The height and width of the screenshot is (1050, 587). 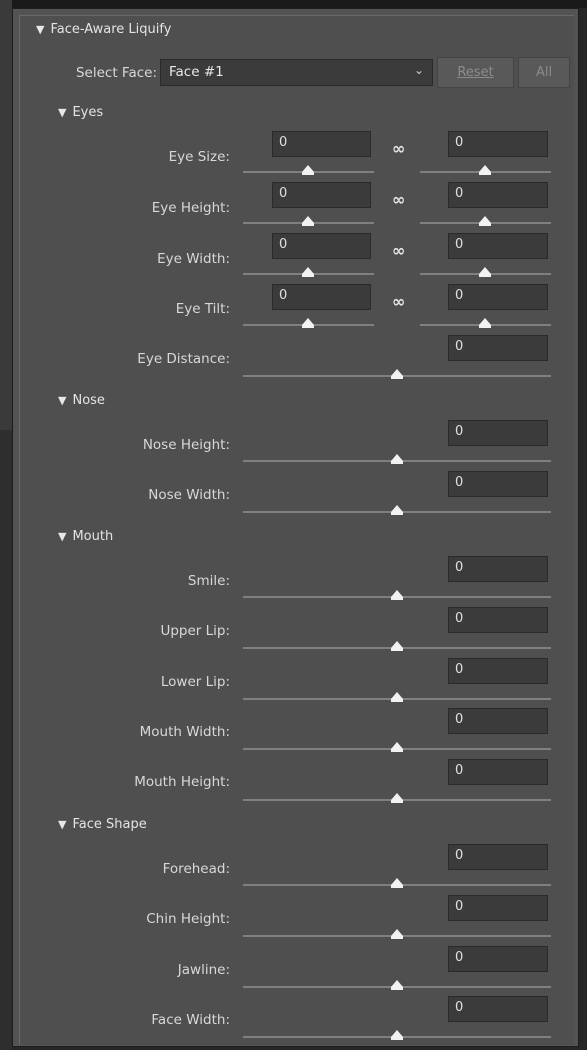 I want to click on upper-lip-input: 0, so click(x=498, y=620).